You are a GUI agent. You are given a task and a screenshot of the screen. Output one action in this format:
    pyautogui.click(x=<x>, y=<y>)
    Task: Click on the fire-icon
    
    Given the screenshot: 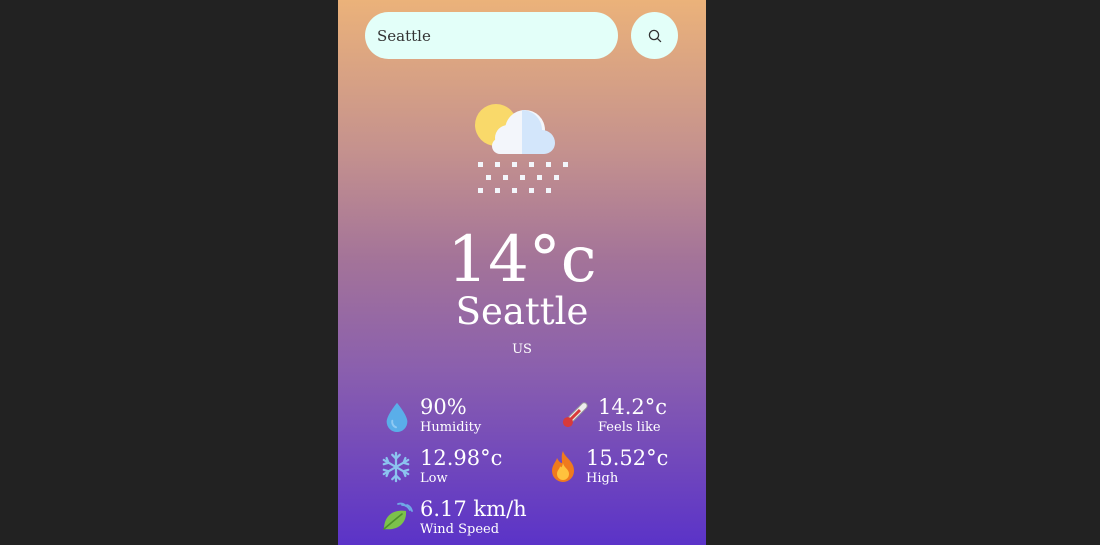 What is the action you would take?
    pyautogui.click(x=563, y=466)
    